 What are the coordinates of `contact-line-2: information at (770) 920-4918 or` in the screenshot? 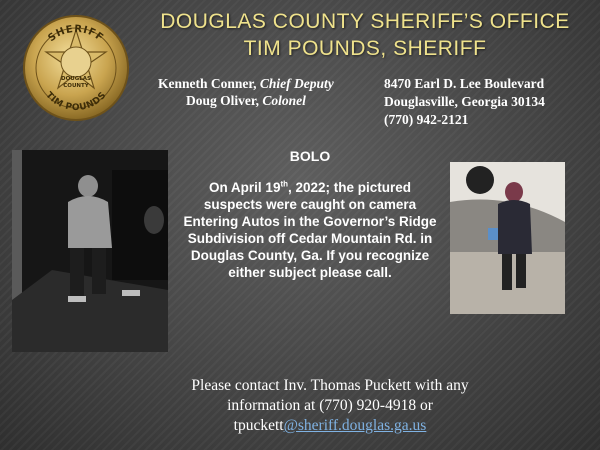 It's located at (330, 405).